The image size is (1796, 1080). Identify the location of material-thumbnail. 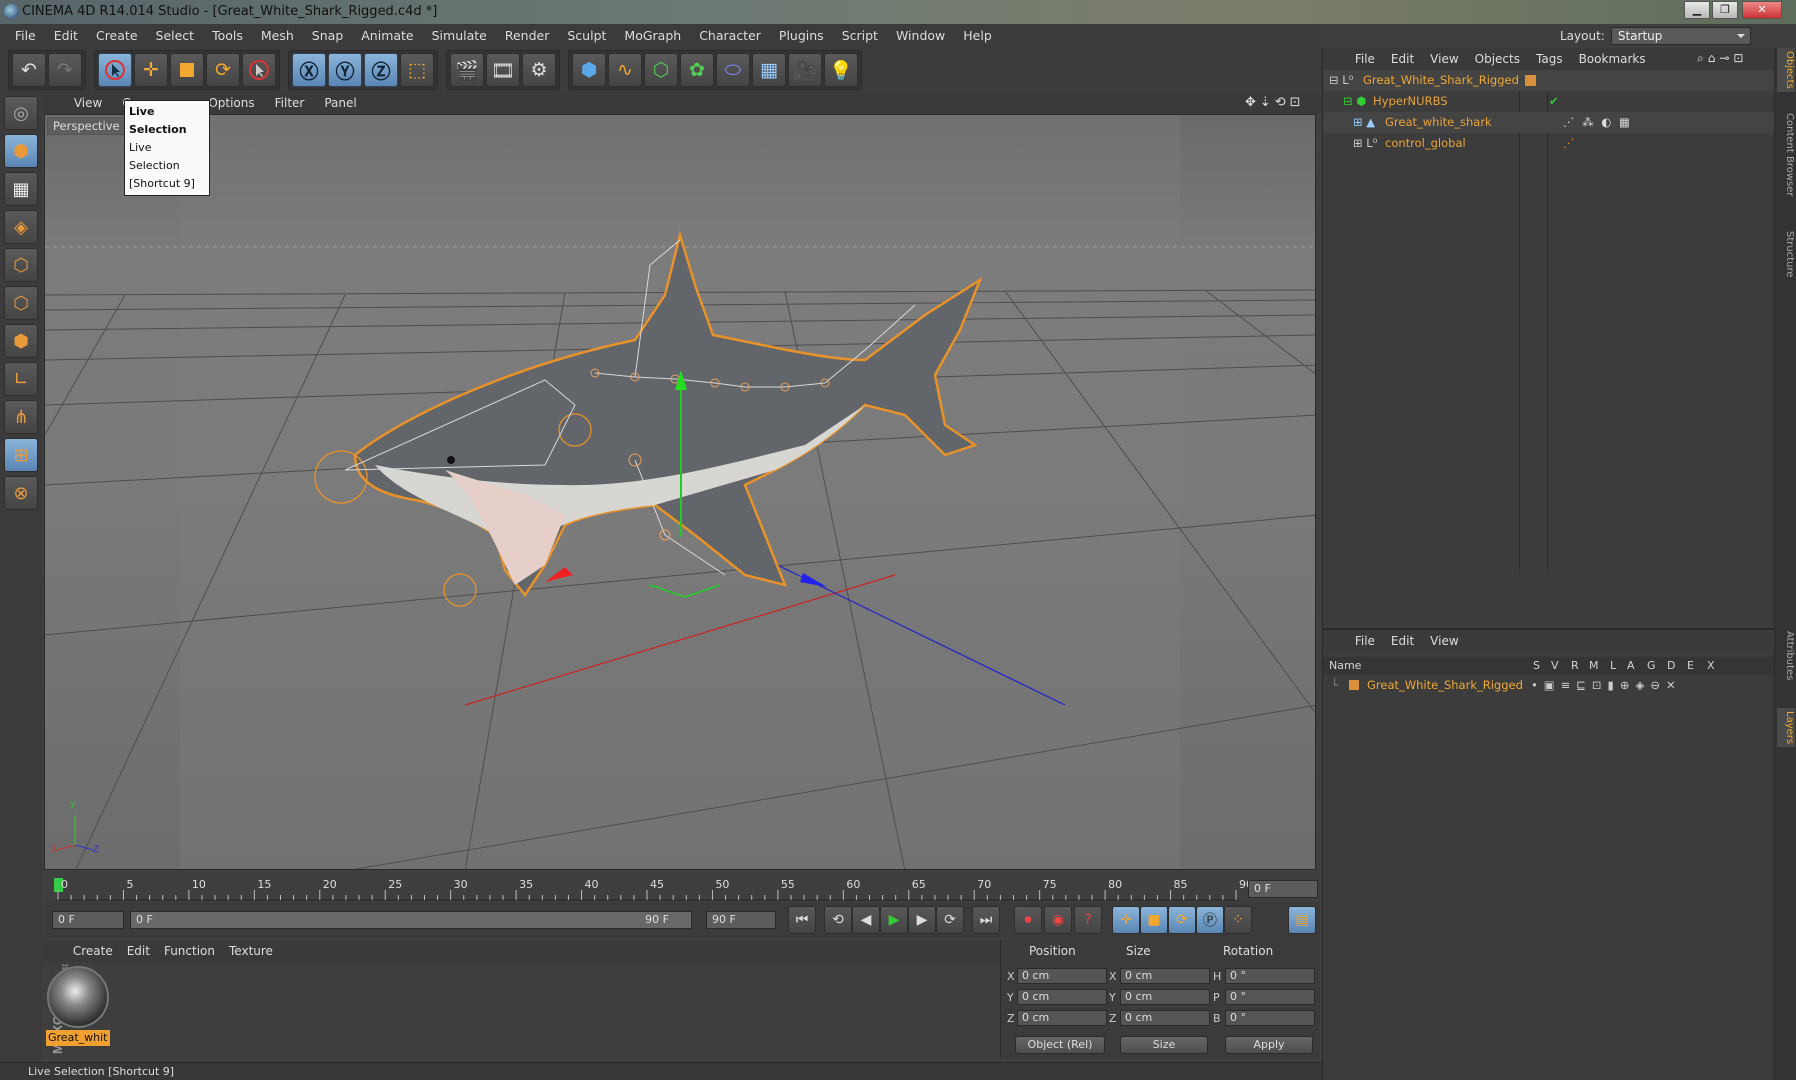
(78, 997).